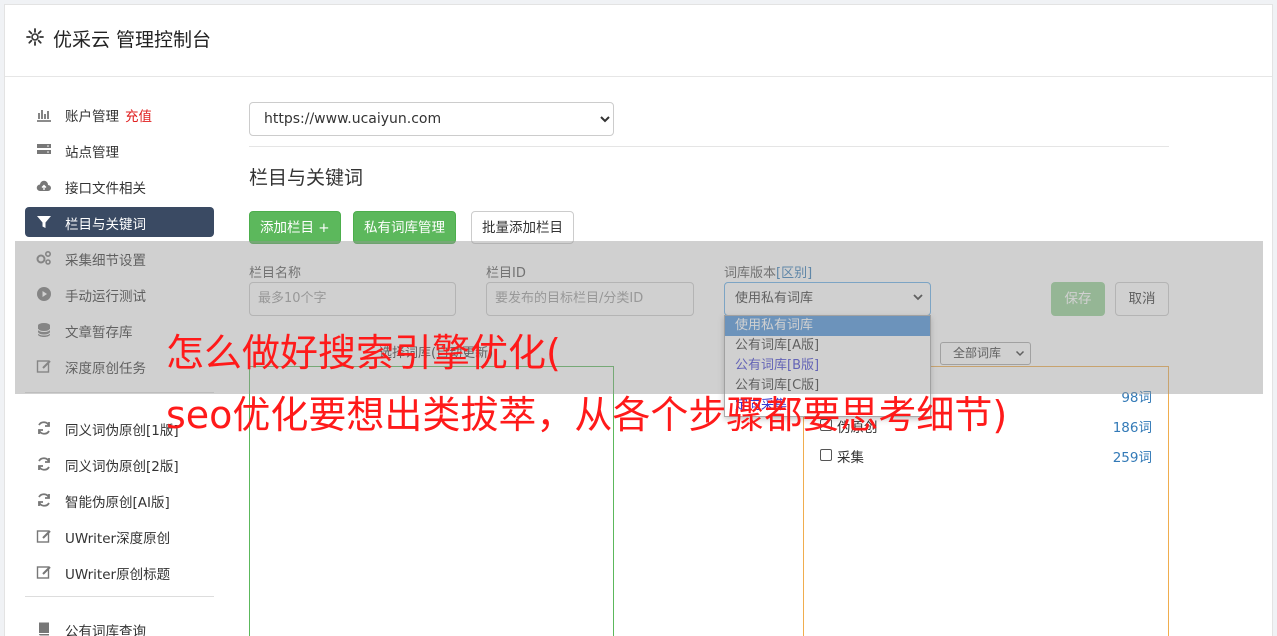  Describe the element at coordinates (122, 431) in the screenshot. I see `sidebar-item-label: 同义词伪原创[1版]` at that location.